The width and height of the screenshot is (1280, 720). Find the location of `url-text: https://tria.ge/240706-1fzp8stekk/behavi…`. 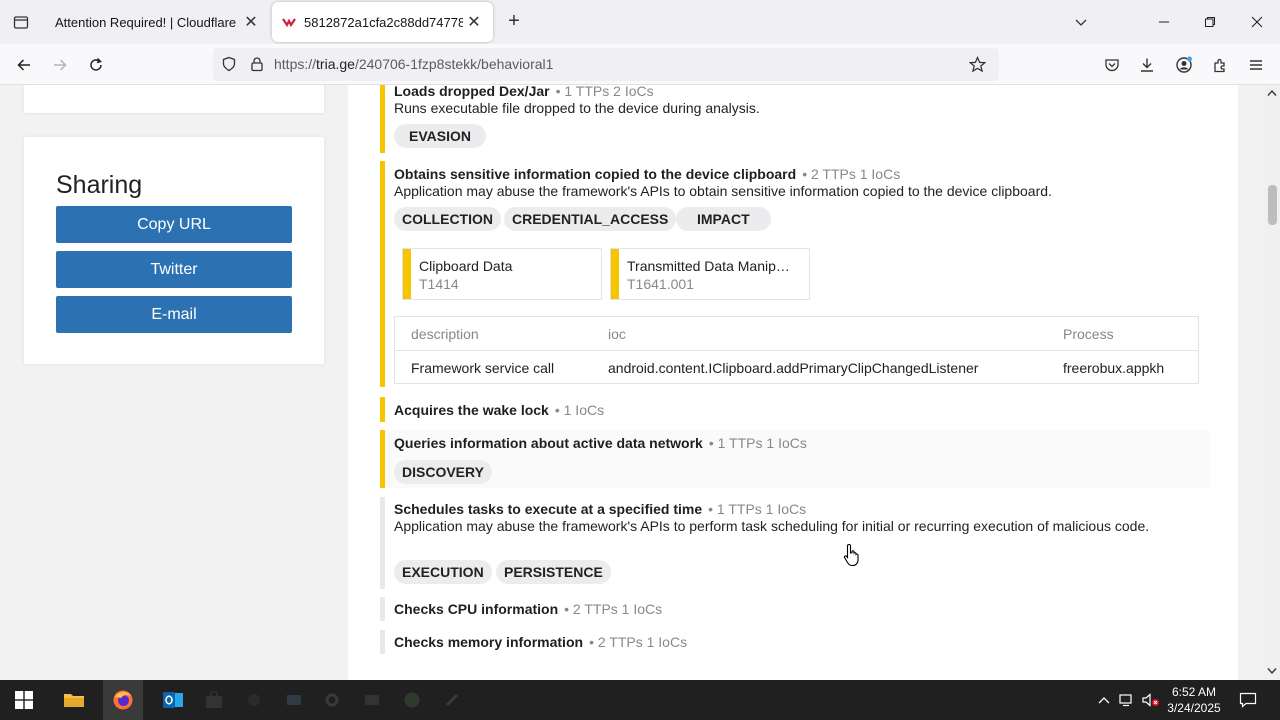

url-text: https://tria.ge/240706-1fzp8stekk/behavi… is located at coordinates (413, 64).